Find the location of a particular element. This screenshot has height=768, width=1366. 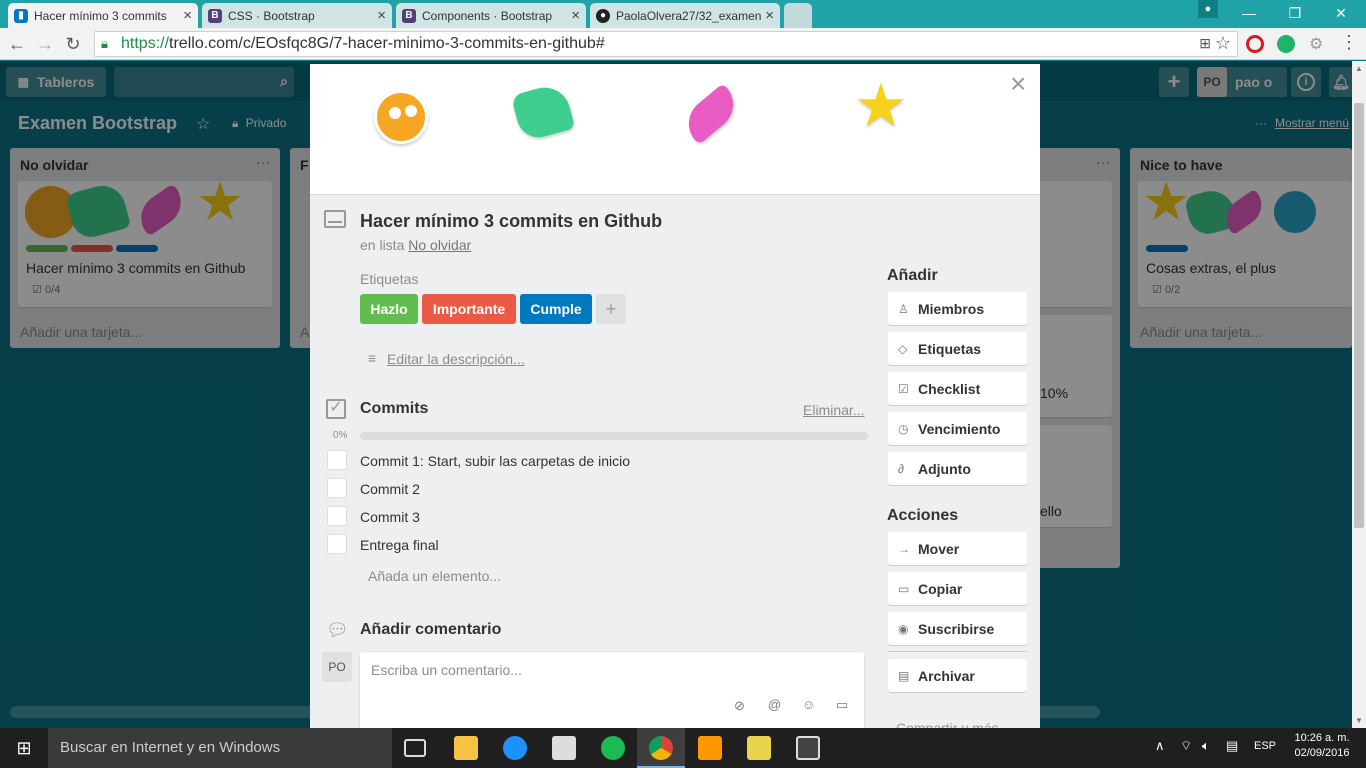

chevron-up-icon: ∧ is located at coordinates (1160, 746).